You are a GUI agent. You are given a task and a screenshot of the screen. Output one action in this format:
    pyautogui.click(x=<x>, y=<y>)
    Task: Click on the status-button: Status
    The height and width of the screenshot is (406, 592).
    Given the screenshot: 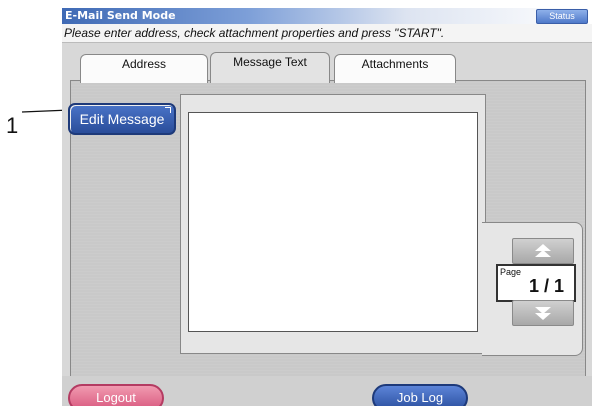 What is the action you would take?
    pyautogui.click(x=562, y=16)
    